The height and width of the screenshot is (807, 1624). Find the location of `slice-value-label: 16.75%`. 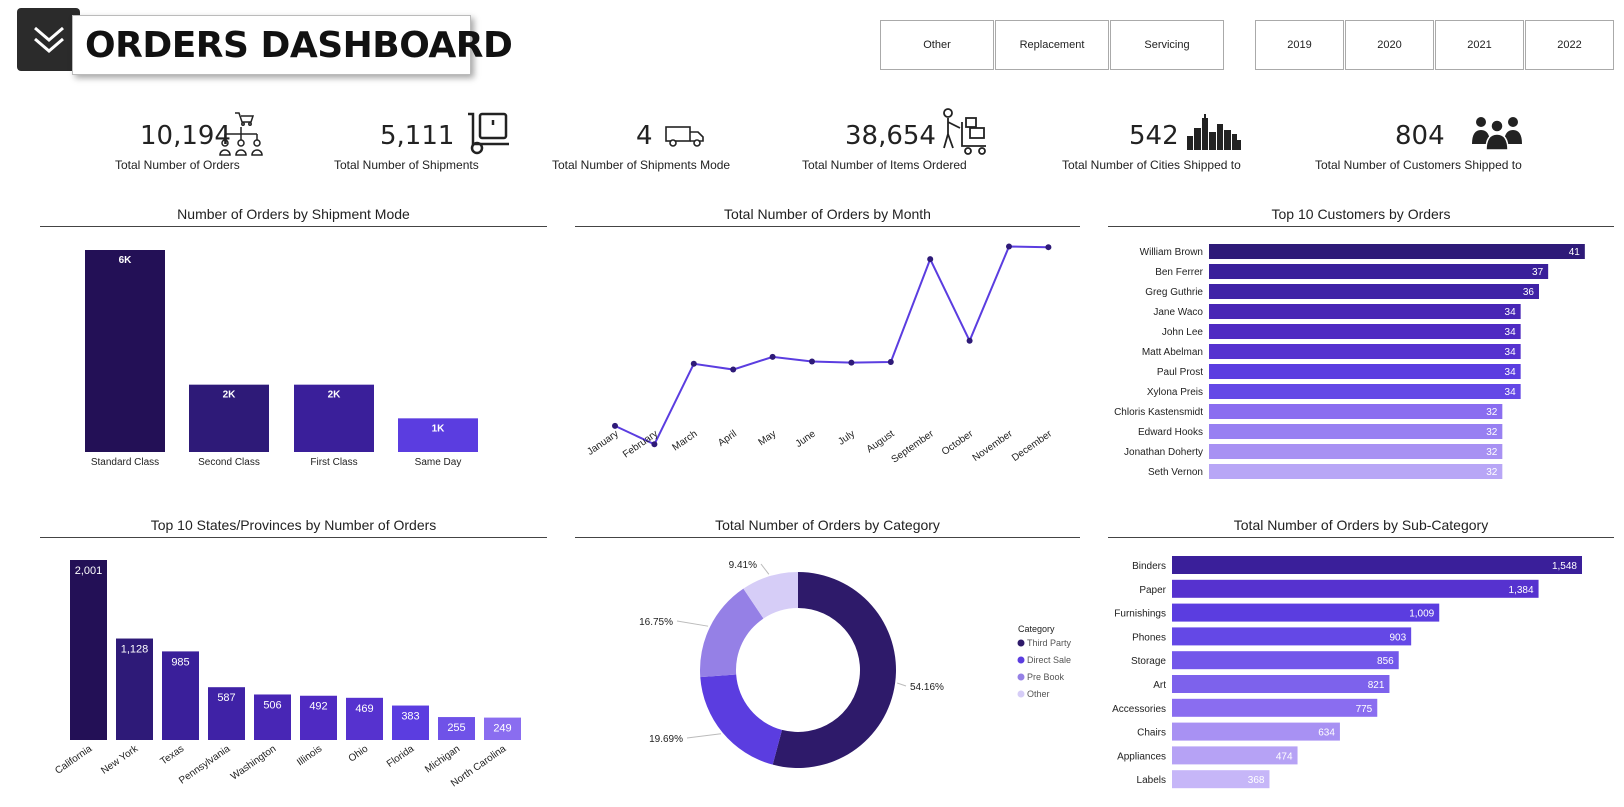

slice-value-label: 16.75% is located at coordinates (656, 622).